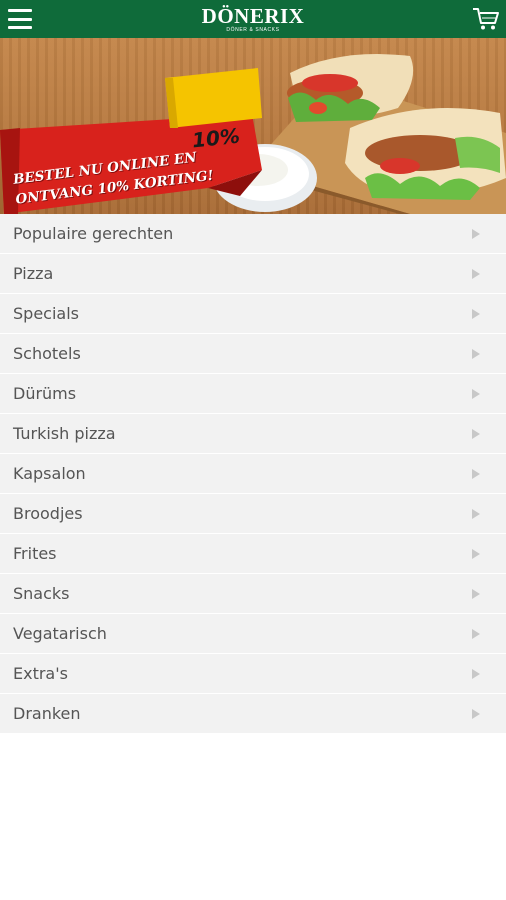  I want to click on category-label: Schotels, so click(47, 353).